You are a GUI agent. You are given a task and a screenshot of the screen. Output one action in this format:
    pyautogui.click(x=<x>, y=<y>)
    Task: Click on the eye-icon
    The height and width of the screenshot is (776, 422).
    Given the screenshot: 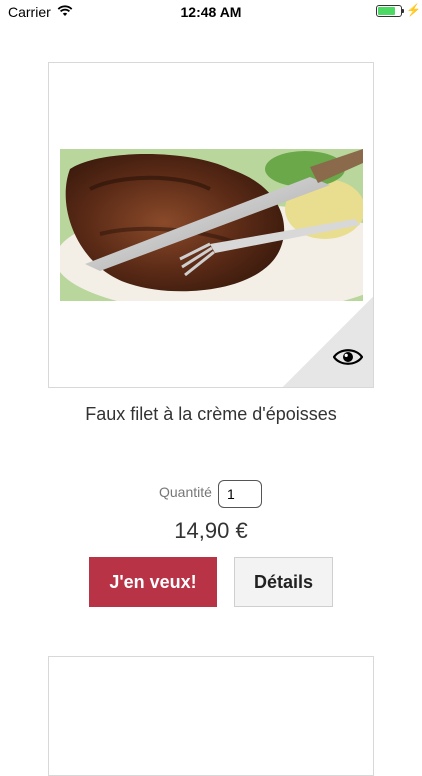 What is the action you would take?
    pyautogui.click(x=348, y=357)
    